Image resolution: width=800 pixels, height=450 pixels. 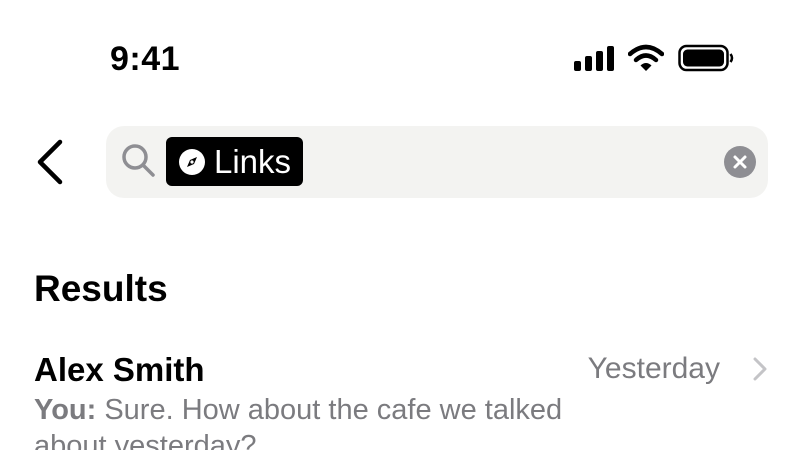 What do you see at coordinates (760, 369) in the screenshot?
I see `chevron-right-icon` at bounding box center [760, 369].